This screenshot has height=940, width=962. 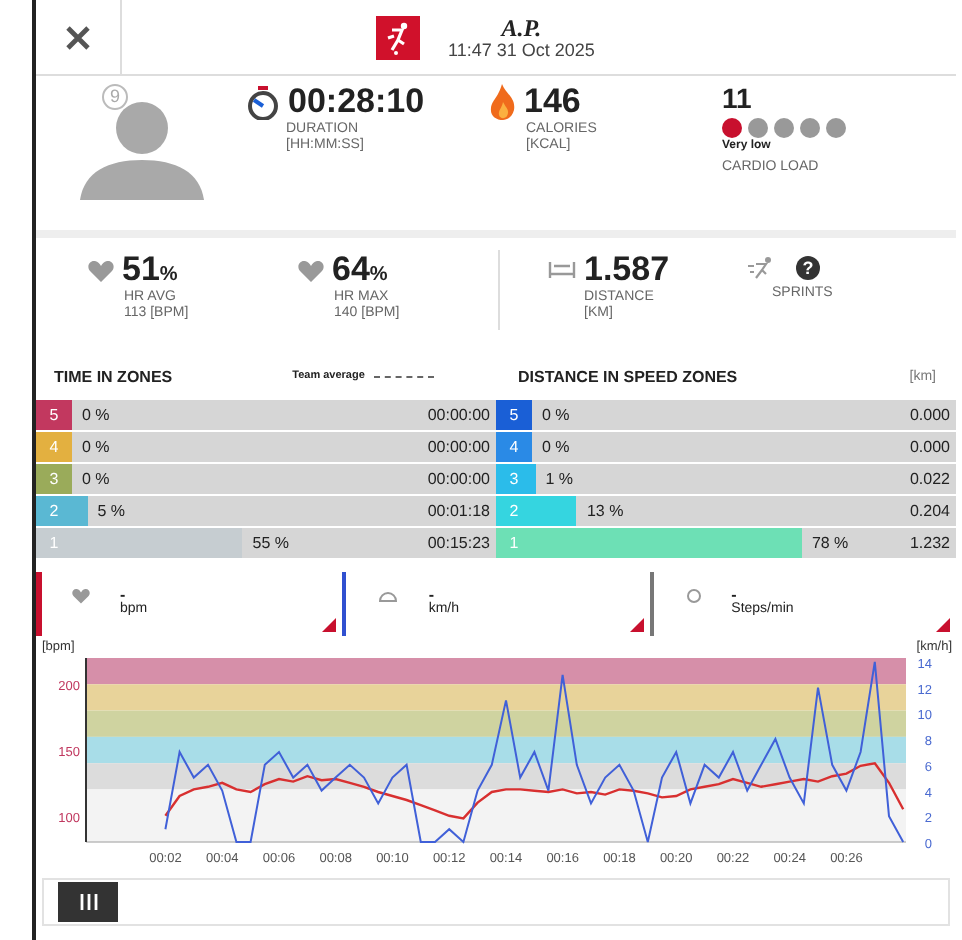 I want to click on scroll-handle, so click(x=88, y=902).